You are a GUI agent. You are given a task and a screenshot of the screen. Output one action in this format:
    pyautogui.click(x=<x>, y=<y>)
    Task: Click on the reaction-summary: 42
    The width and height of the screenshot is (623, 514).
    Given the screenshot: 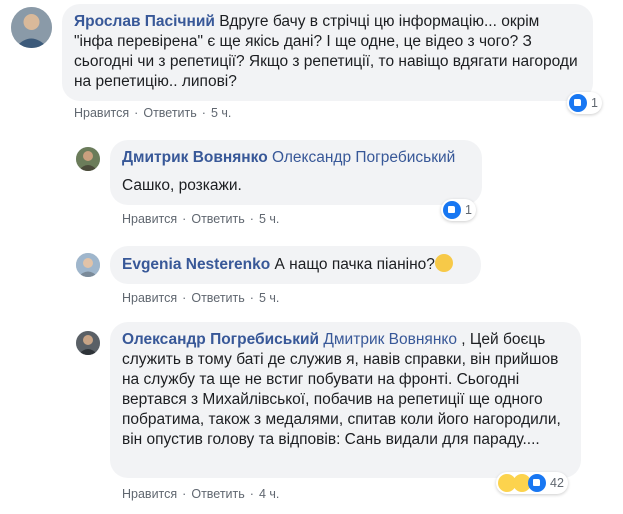 What is the action you would take?
    pyautogui.click(x=532, y=483)
    